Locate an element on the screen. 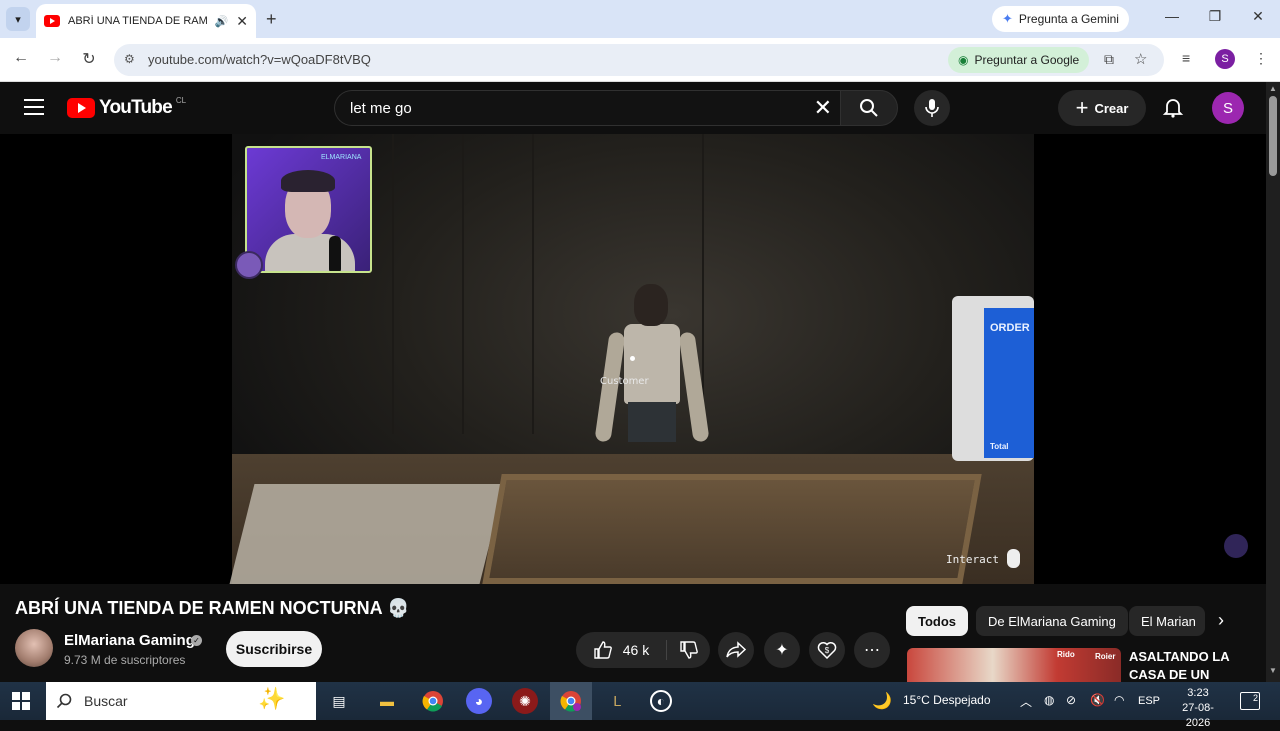 Image resolution: width=1280 pixels, height=731 pixels. forward-arrow-icon: → is located at coordinates (55, 58).